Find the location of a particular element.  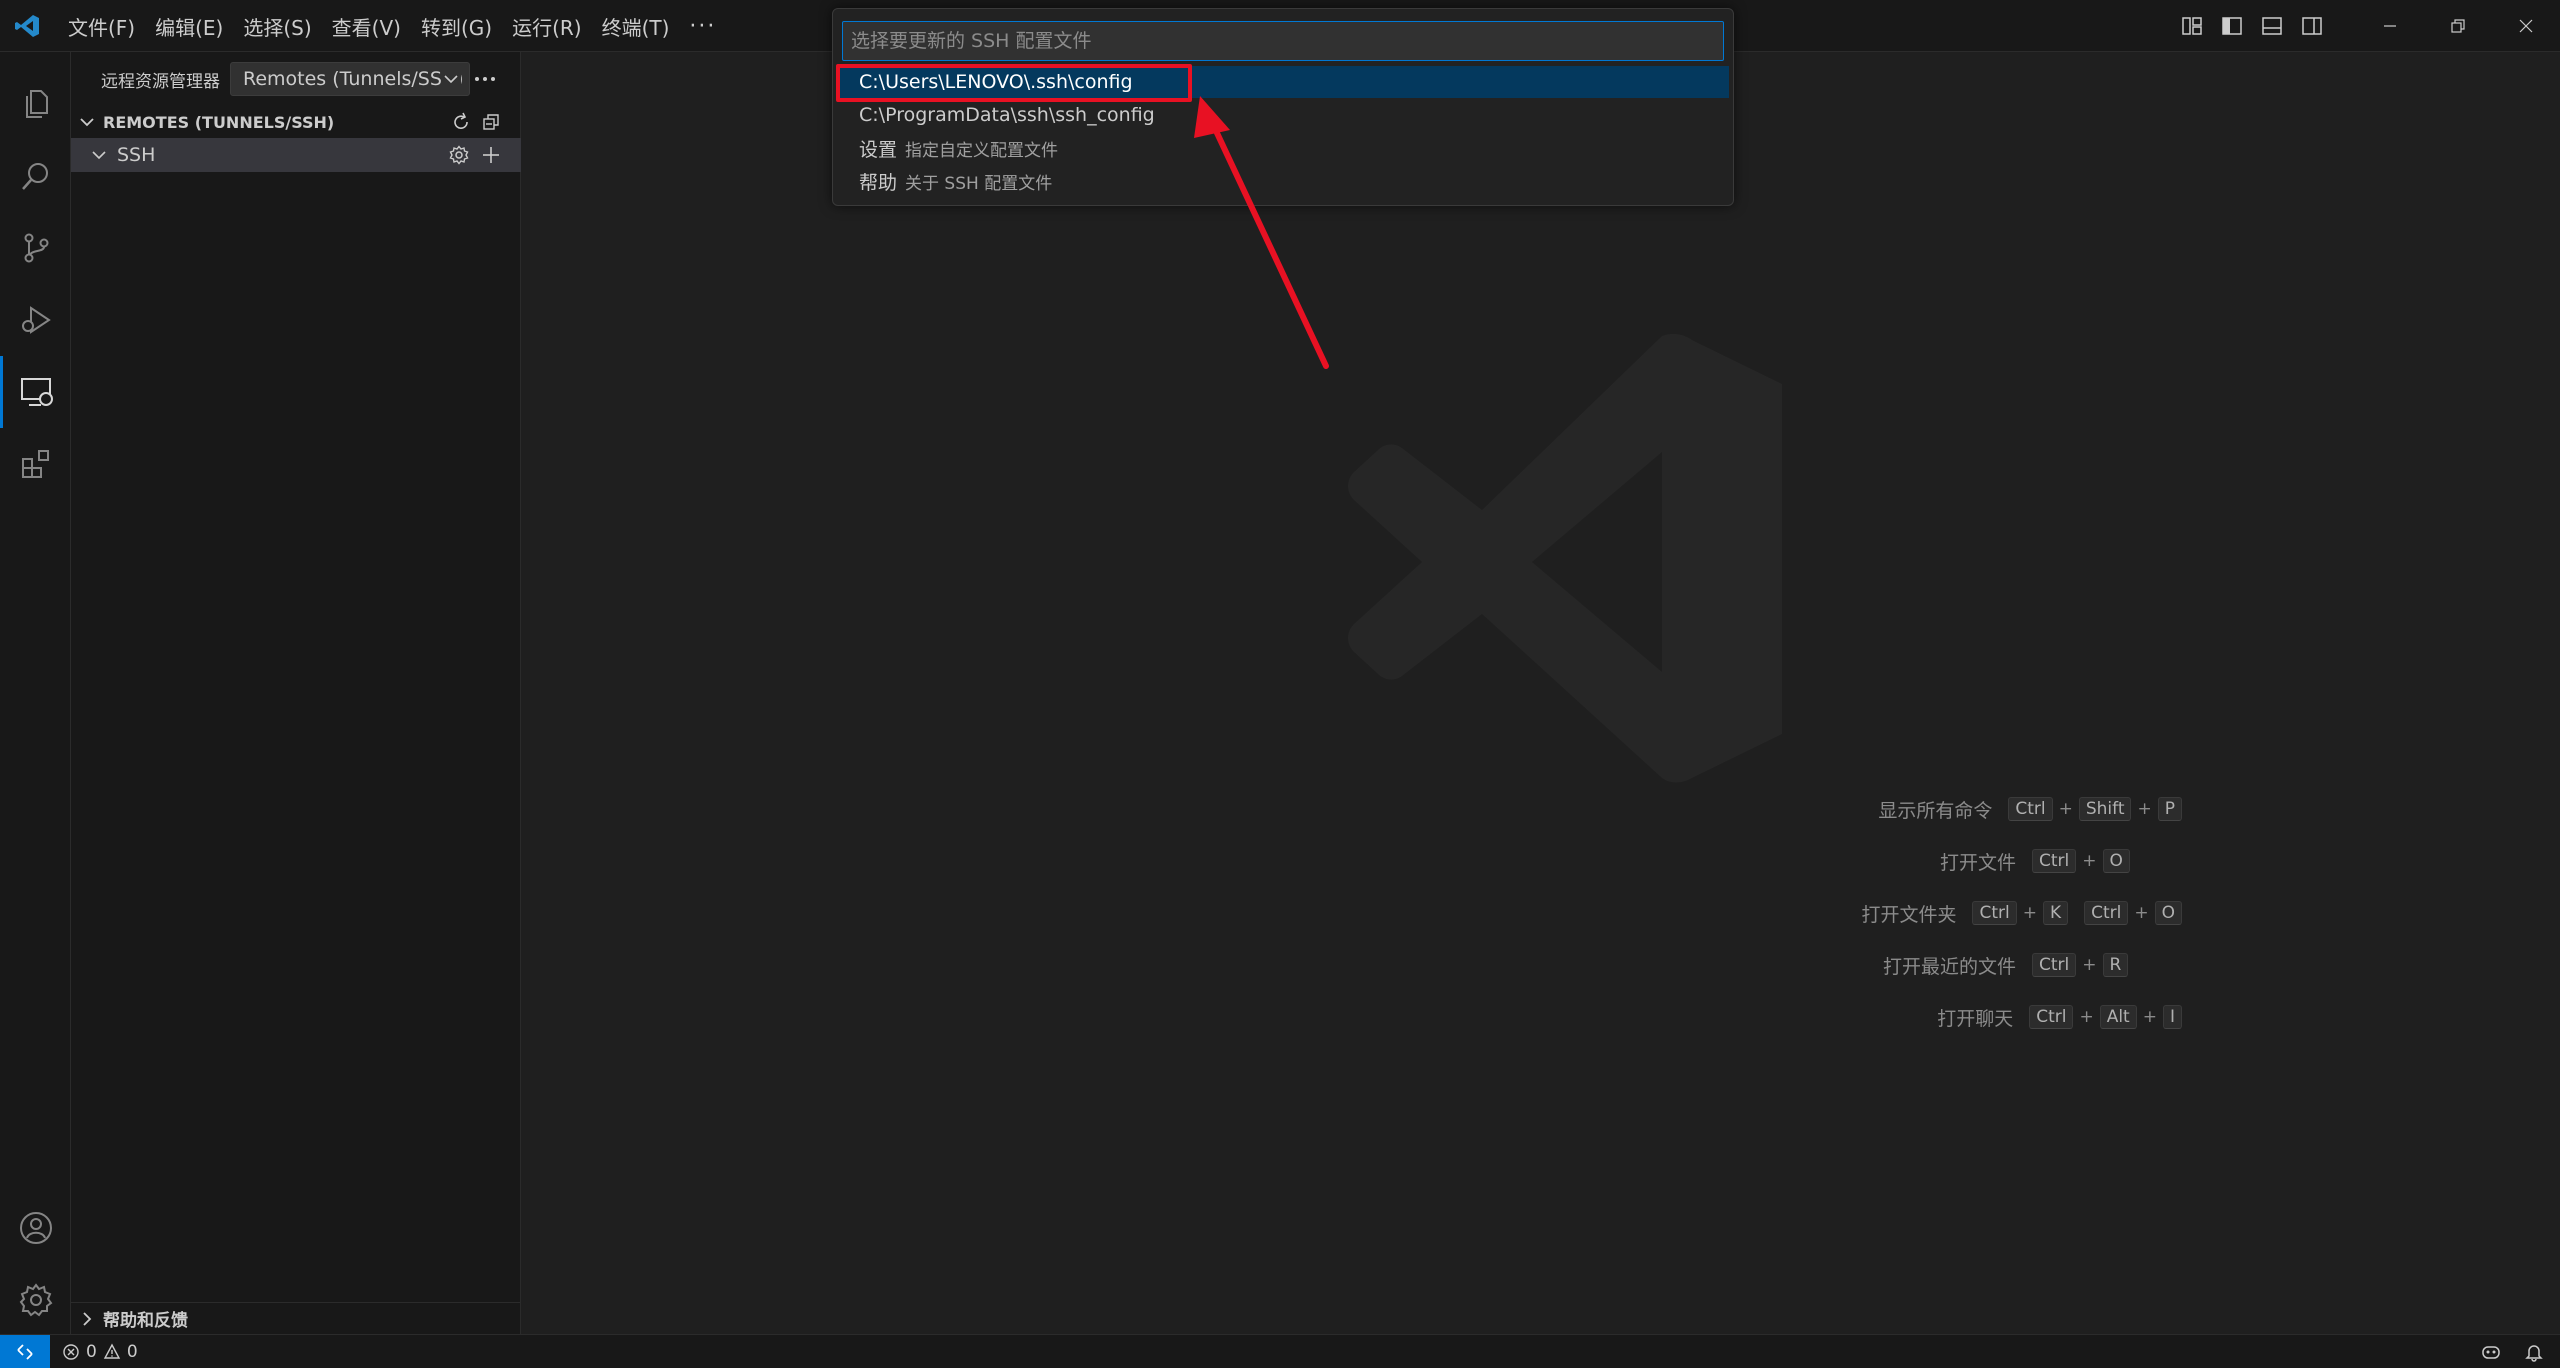

shortcut-keys: Ctrl + Shift + P is located at coordinates (2095, 809).